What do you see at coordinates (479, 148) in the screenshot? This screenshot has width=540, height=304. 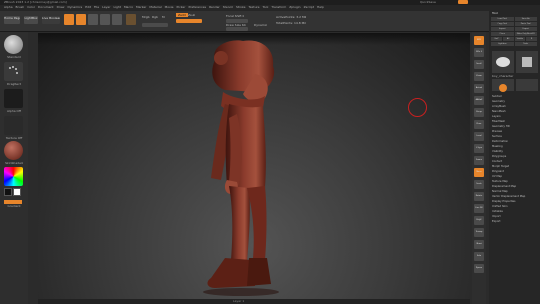 I see `right-shelf-button: L.Sym` at bounding box center [479, 148].